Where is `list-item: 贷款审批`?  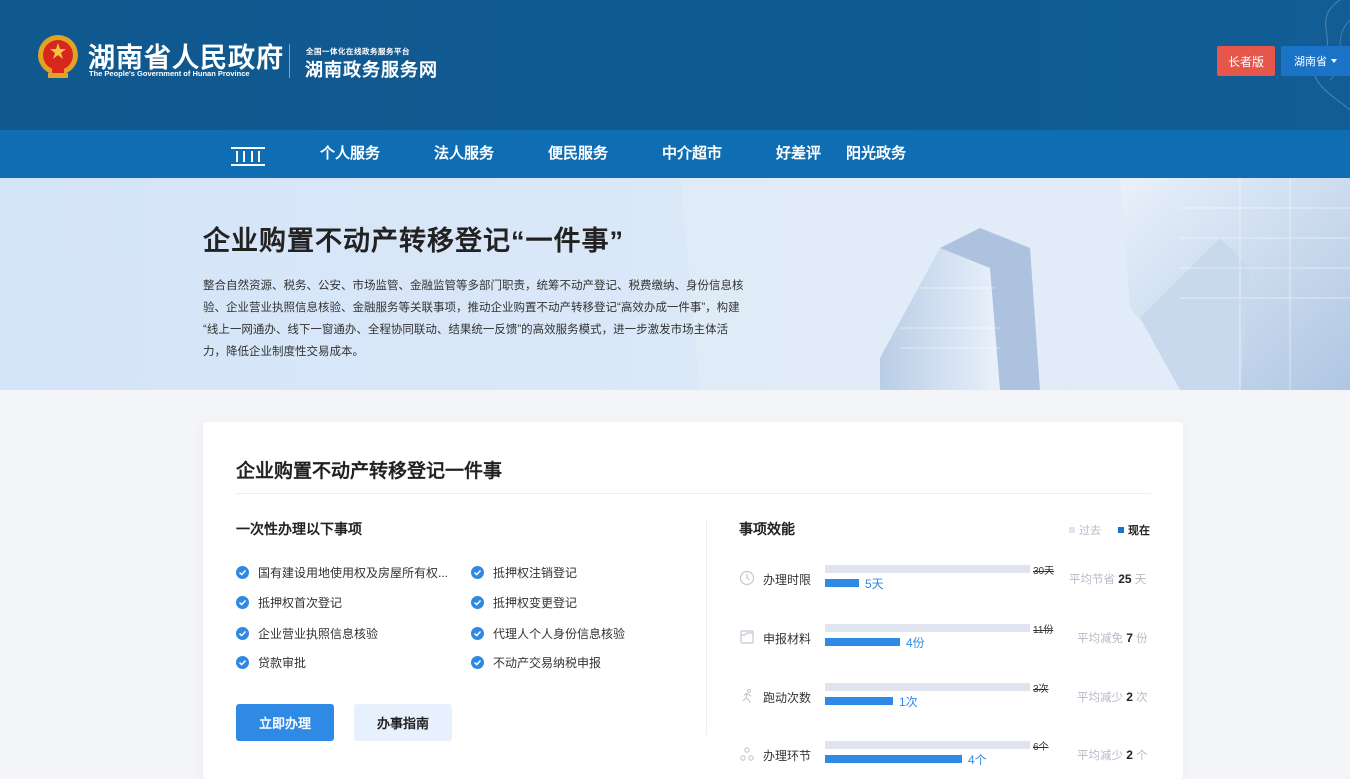
list-item: 贷款审批 is located at coordinates (271, 662).